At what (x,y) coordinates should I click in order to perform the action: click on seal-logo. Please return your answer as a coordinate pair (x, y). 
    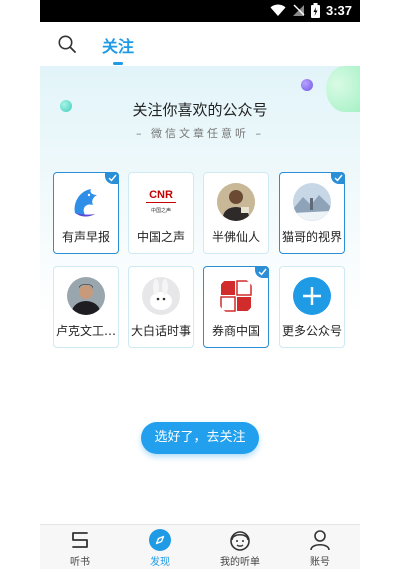
    Looking at the image, I should click on (236, 296).